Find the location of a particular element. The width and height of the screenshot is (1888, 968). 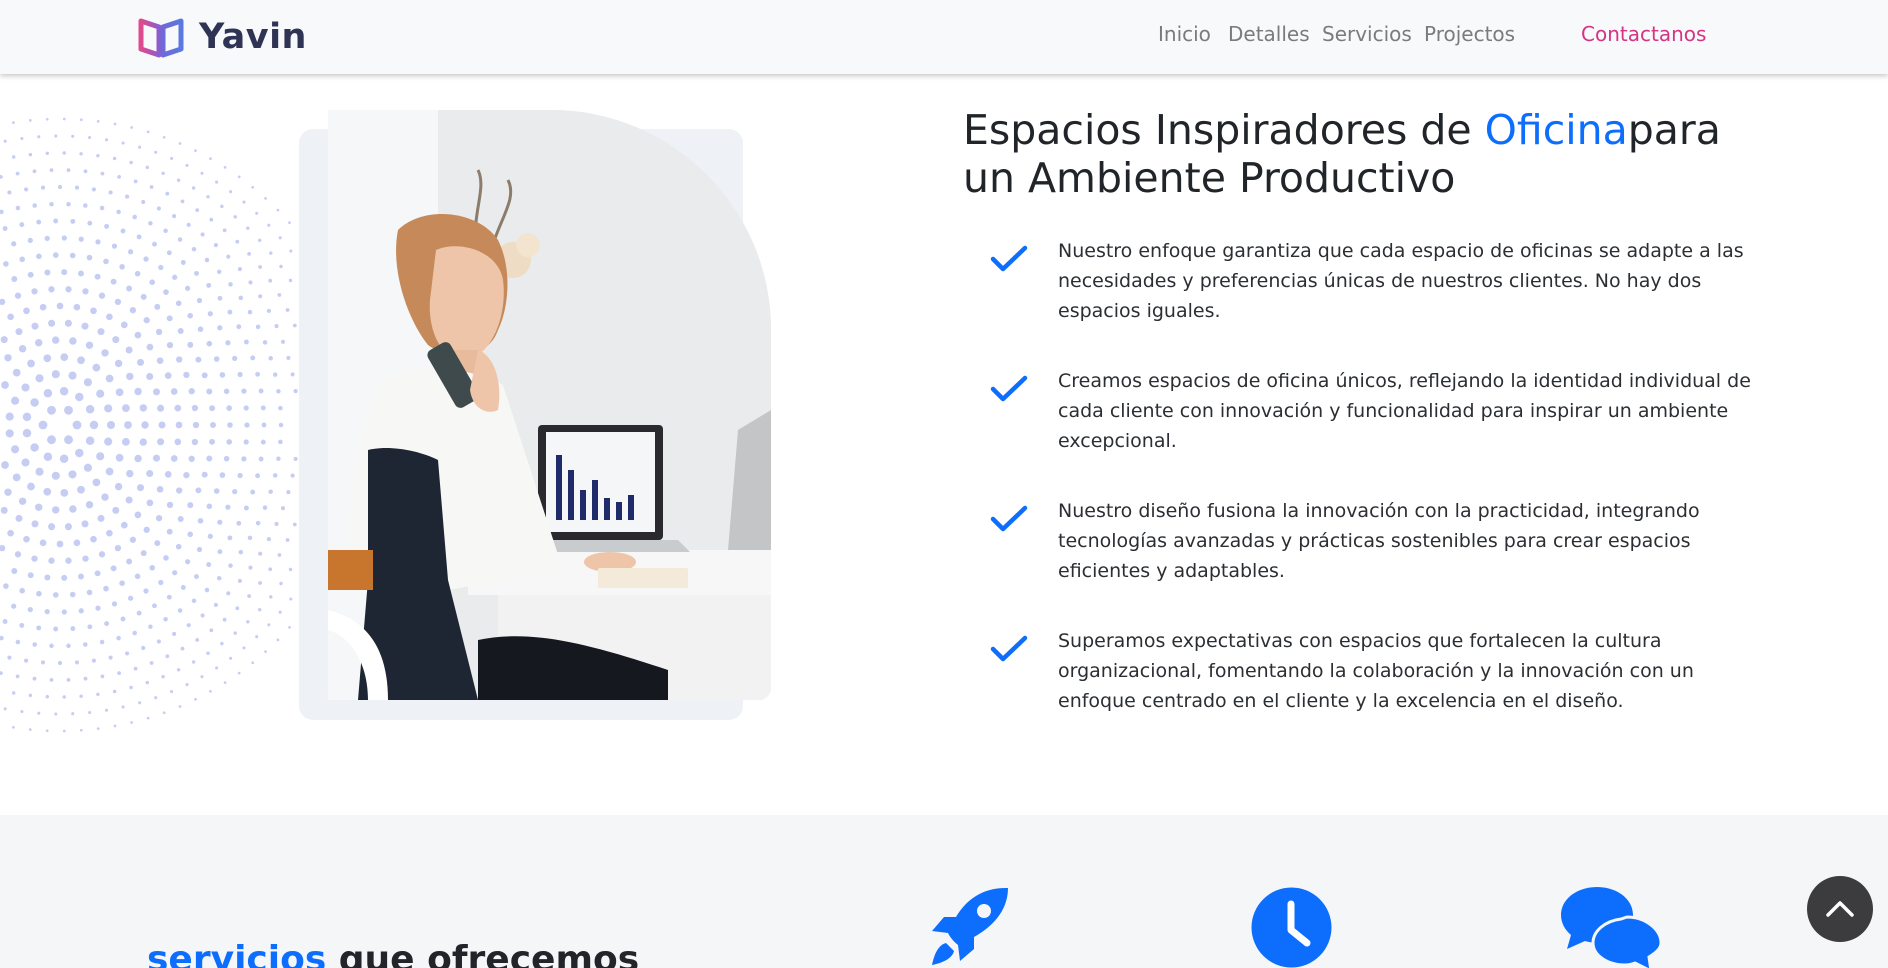

office-woman-photo is located at coordinates (549, 405).